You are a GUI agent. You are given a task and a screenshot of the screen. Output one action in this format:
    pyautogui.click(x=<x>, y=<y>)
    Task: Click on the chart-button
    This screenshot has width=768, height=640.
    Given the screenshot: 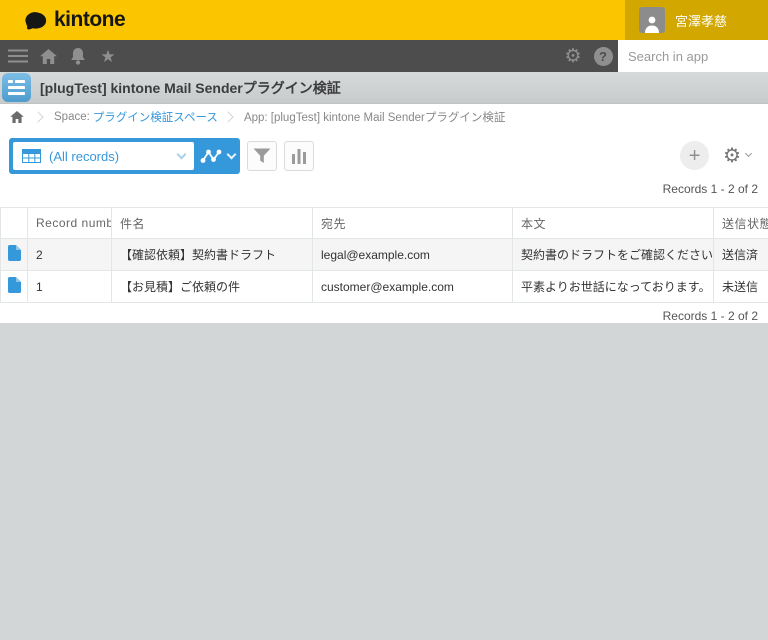 What is the action you would take?
    pyautogui.click(x=299, y=156)
    